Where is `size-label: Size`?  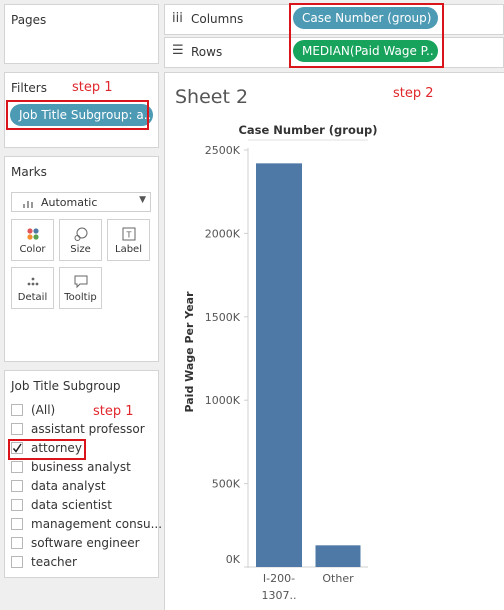
size-label: Size is located at coordinates (80, 249).